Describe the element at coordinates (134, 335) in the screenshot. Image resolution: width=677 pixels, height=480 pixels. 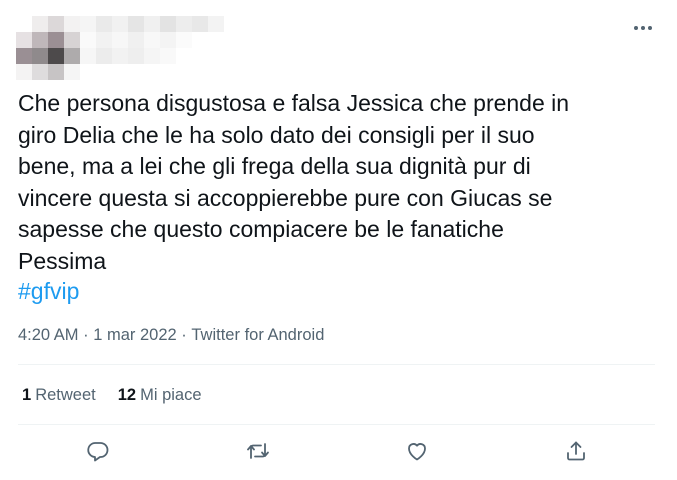
I see `tweet-date-link: 1 mar 2022` at that location.